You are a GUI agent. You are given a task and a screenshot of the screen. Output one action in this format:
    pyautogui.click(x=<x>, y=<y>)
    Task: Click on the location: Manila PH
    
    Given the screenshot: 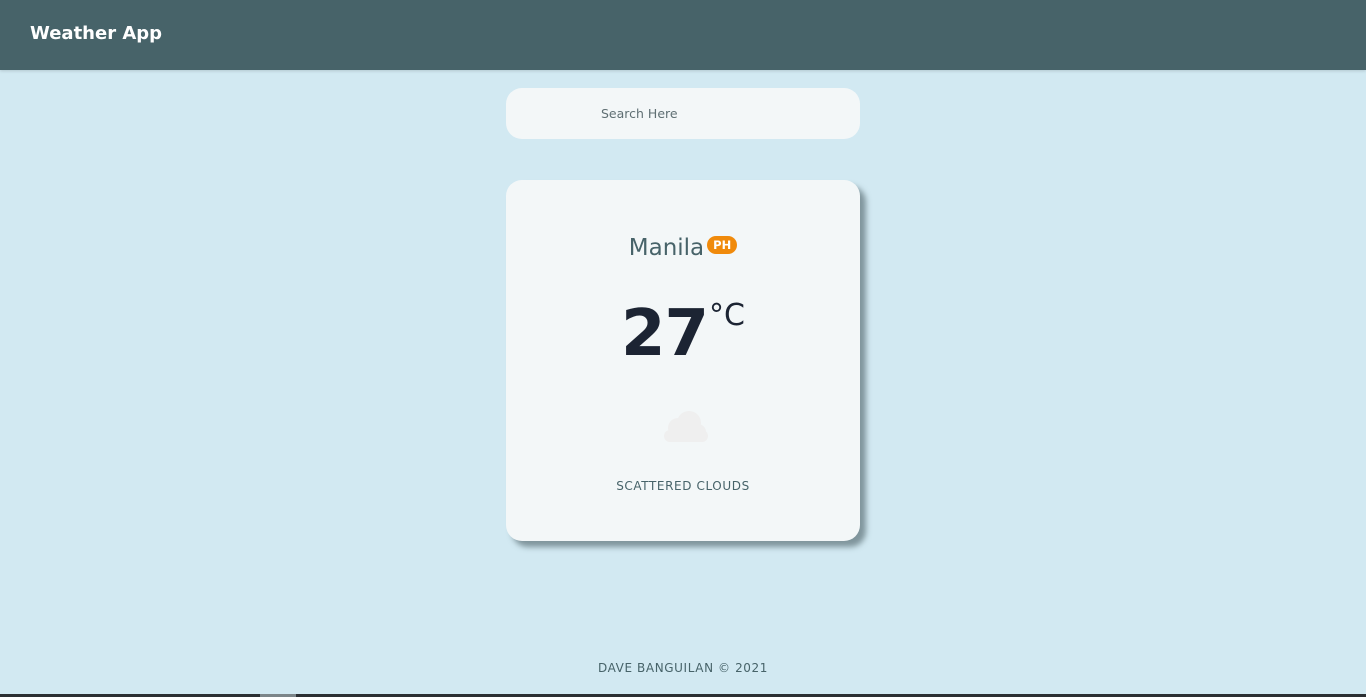 What is the action you would take?
    pyautogui.click(x=683, y=248)
    